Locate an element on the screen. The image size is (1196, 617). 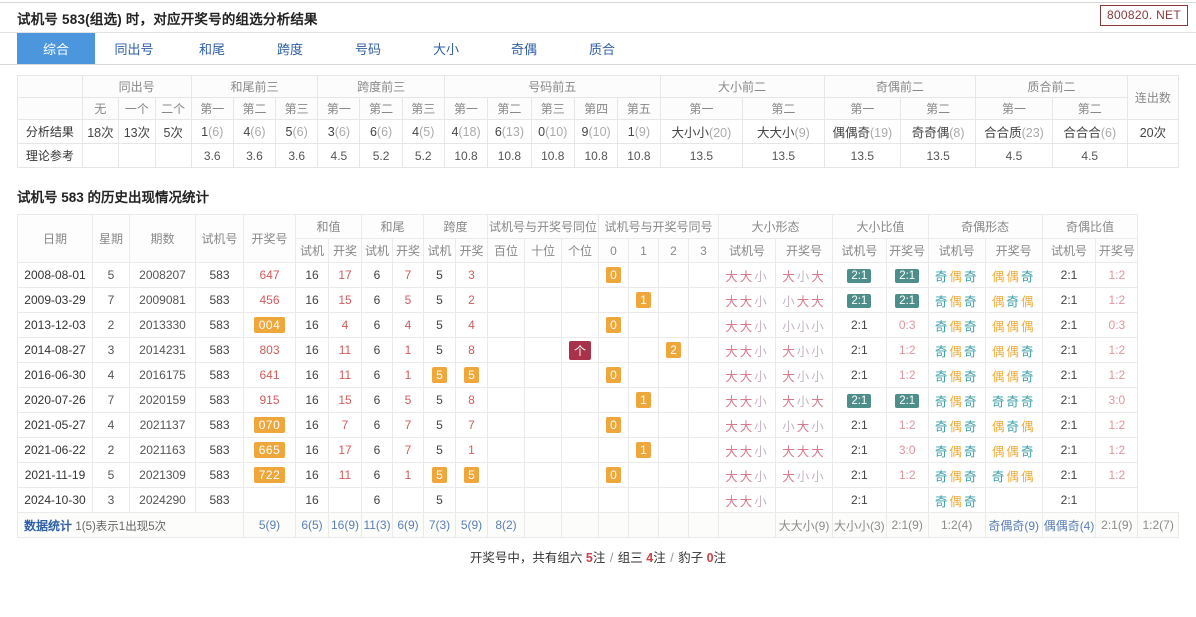
stats-daxiao-bizhi-kaijiang: 1:2(4) is located at coordinates (956, 525).